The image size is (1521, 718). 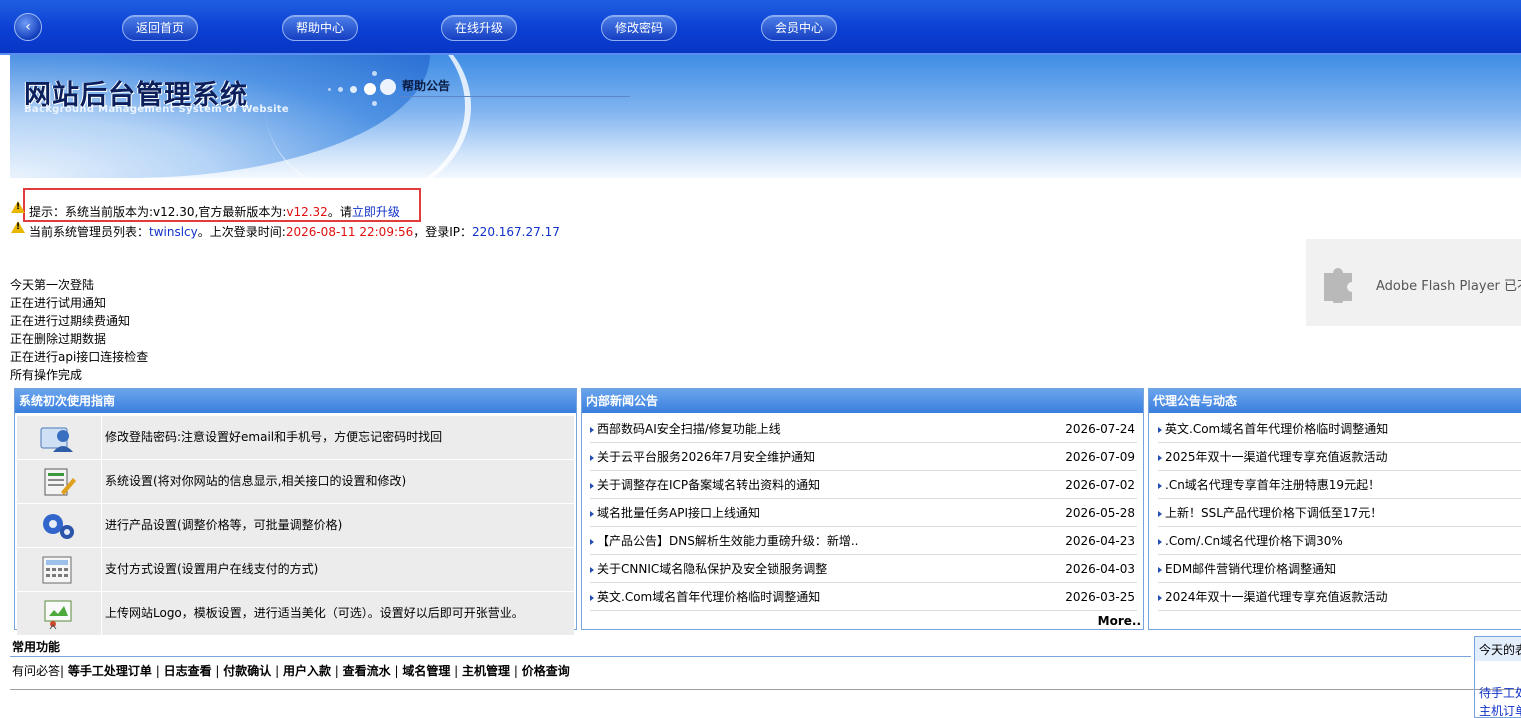 I want to click on news-item-date: 2026-04-23, so click(x=1100, y=541).